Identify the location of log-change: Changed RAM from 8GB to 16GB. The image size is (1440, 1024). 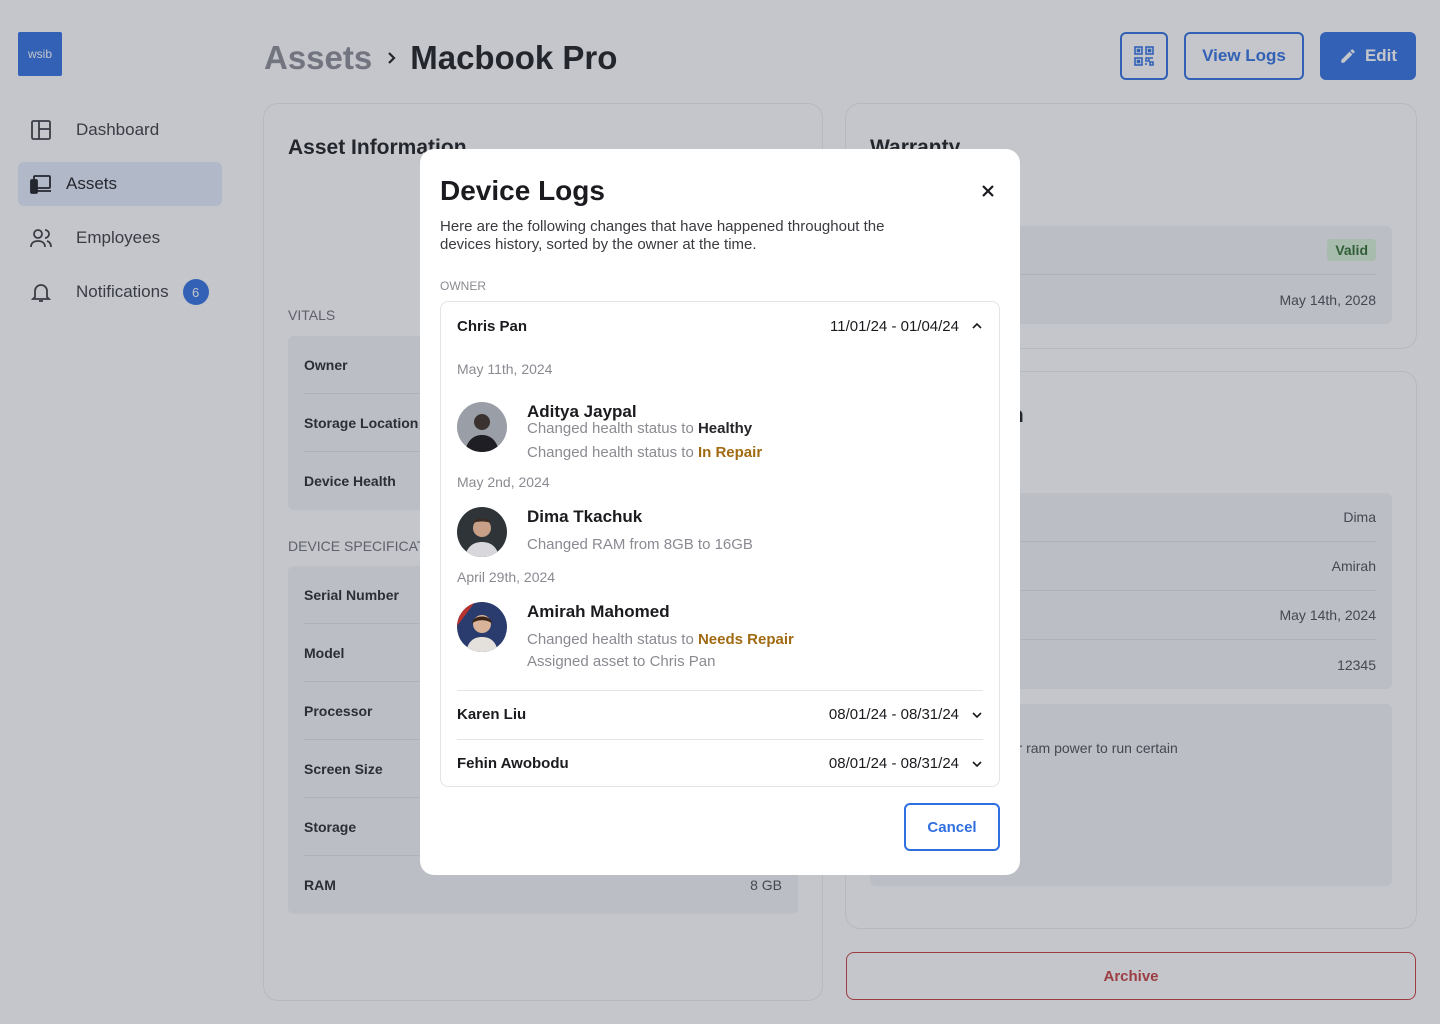
(640, 544).